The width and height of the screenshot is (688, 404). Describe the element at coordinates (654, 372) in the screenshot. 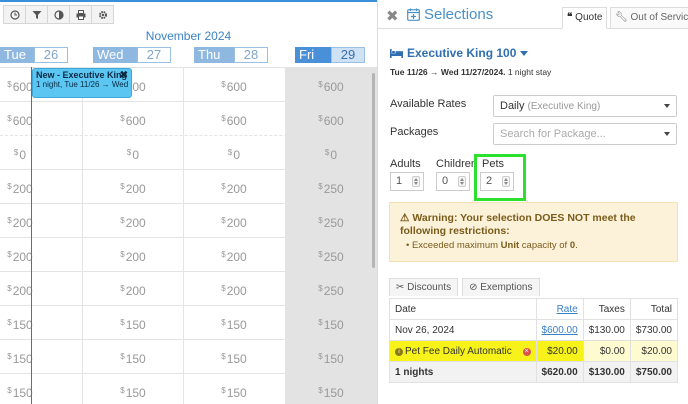

I see `total-total: $750.00` at that location.